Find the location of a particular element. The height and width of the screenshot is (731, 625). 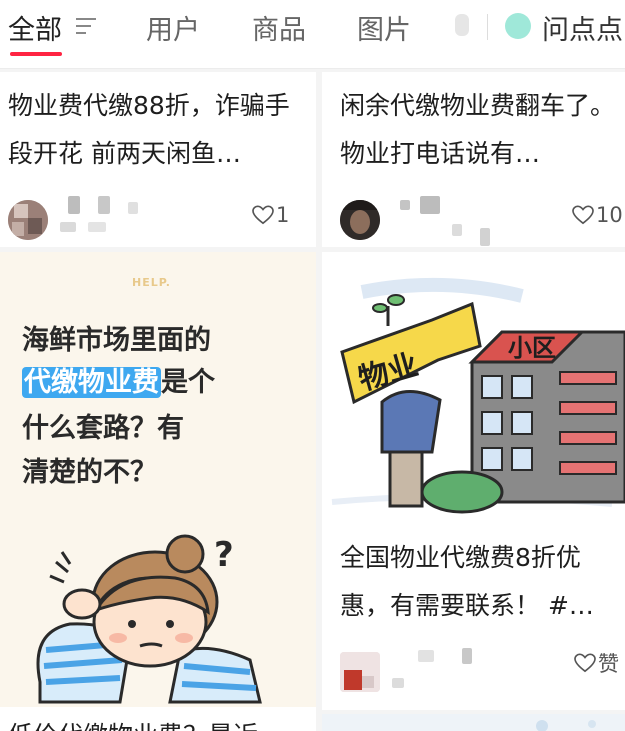

cover-partial is located at coordinates (473, 722).